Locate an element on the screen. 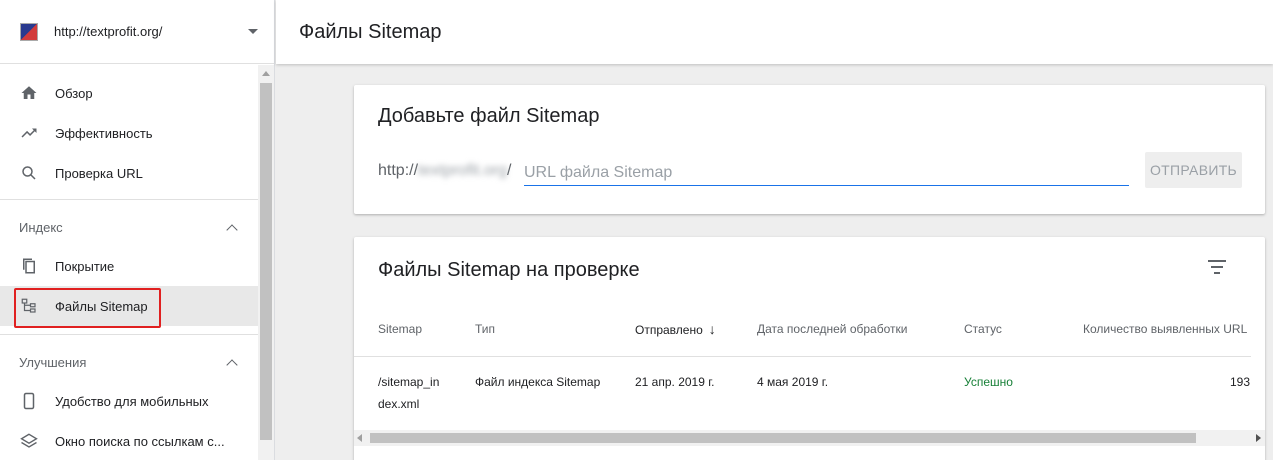 This screenshot has width=1273, height=460. dropdown-caret-icon is located at coordinates (253, 31).